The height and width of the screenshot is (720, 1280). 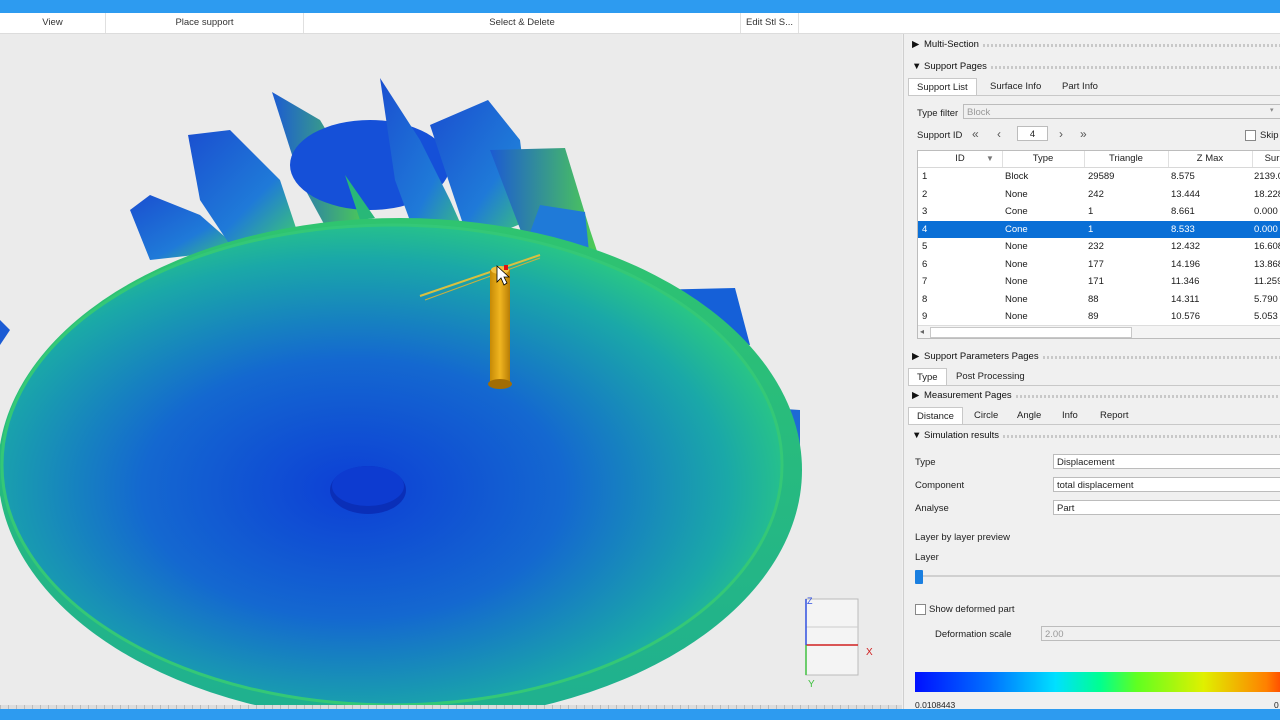 I want to click on first-page-icon: «, so click(x=975, y=134).